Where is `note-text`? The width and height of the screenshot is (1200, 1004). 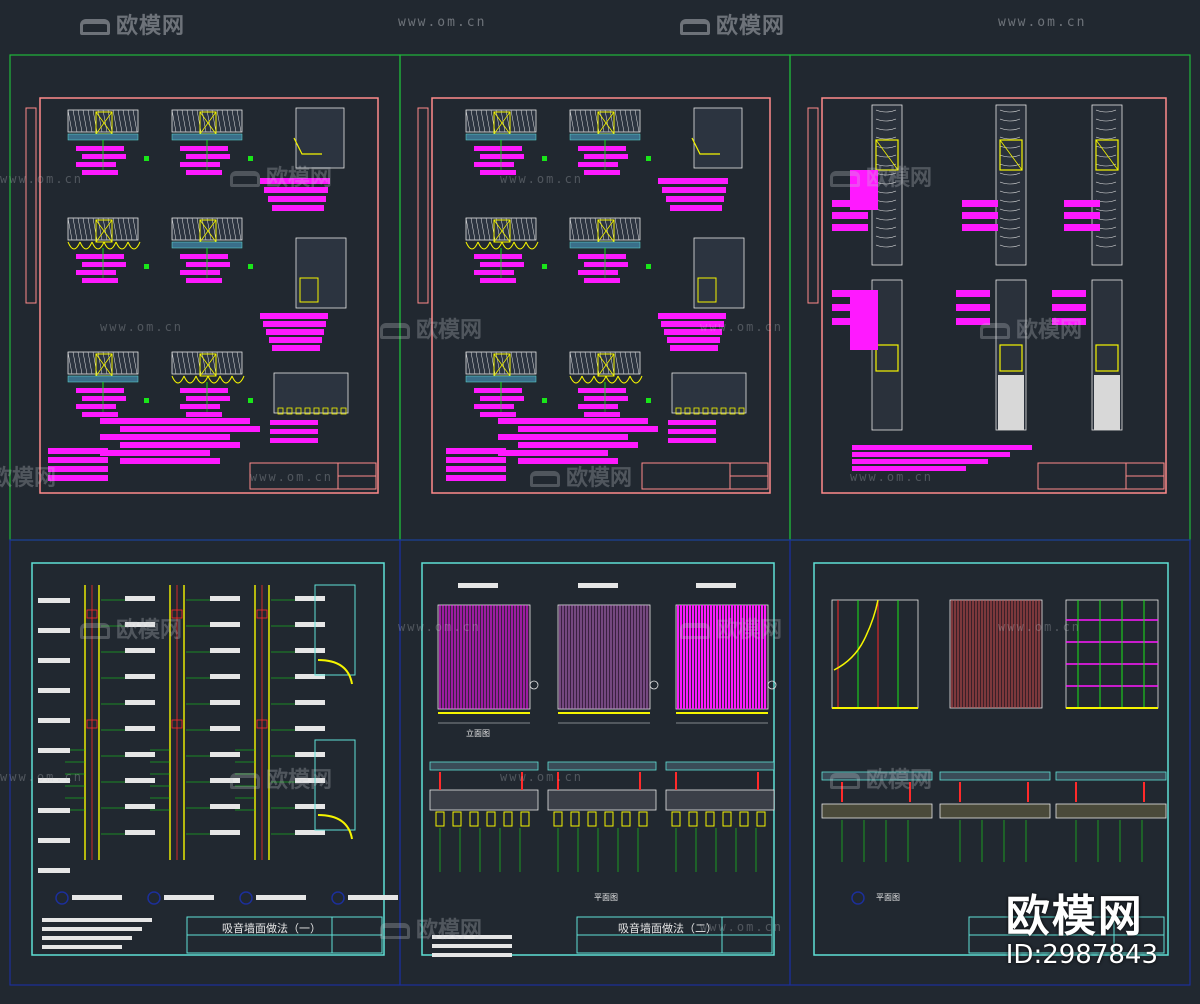 note-text is located at coordinates (97, 920).